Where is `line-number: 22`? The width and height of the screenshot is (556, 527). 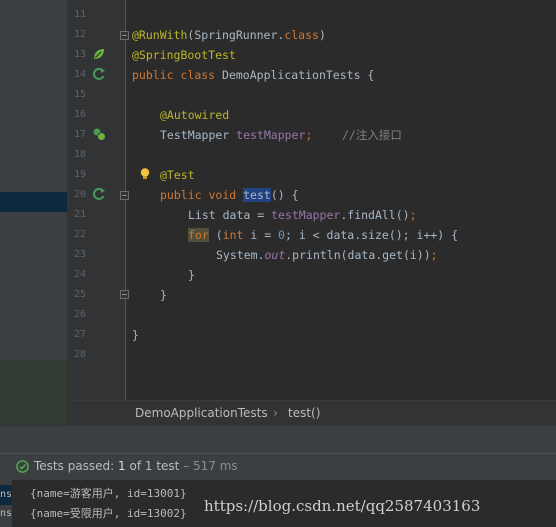 line-number: 22 is located at coordinates (79, 234).